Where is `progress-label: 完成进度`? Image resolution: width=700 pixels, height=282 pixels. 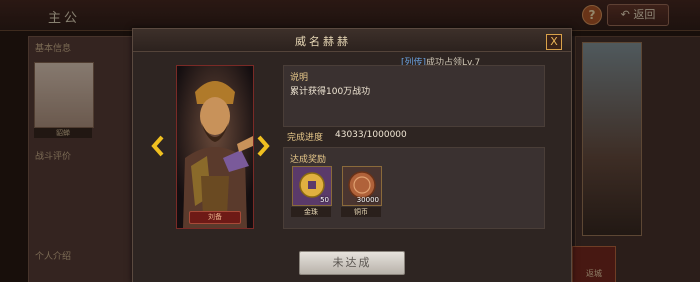
progress-label: 完成进度 is located at coordinates (305, 138).